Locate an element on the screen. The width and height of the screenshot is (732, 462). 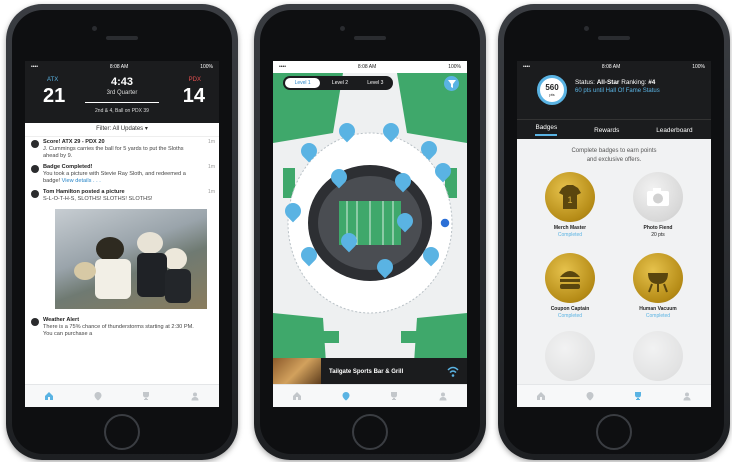
photo-fiend-badge is located at coordinates (658, 197).